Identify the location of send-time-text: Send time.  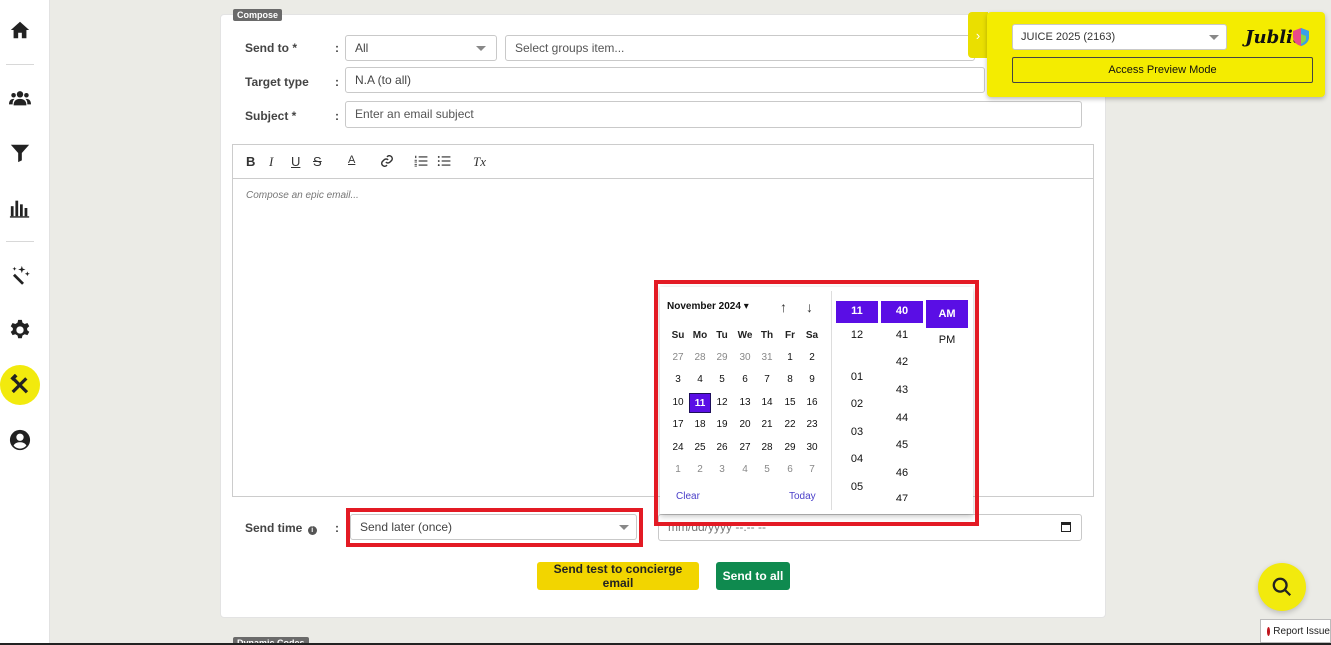
(274, 528).